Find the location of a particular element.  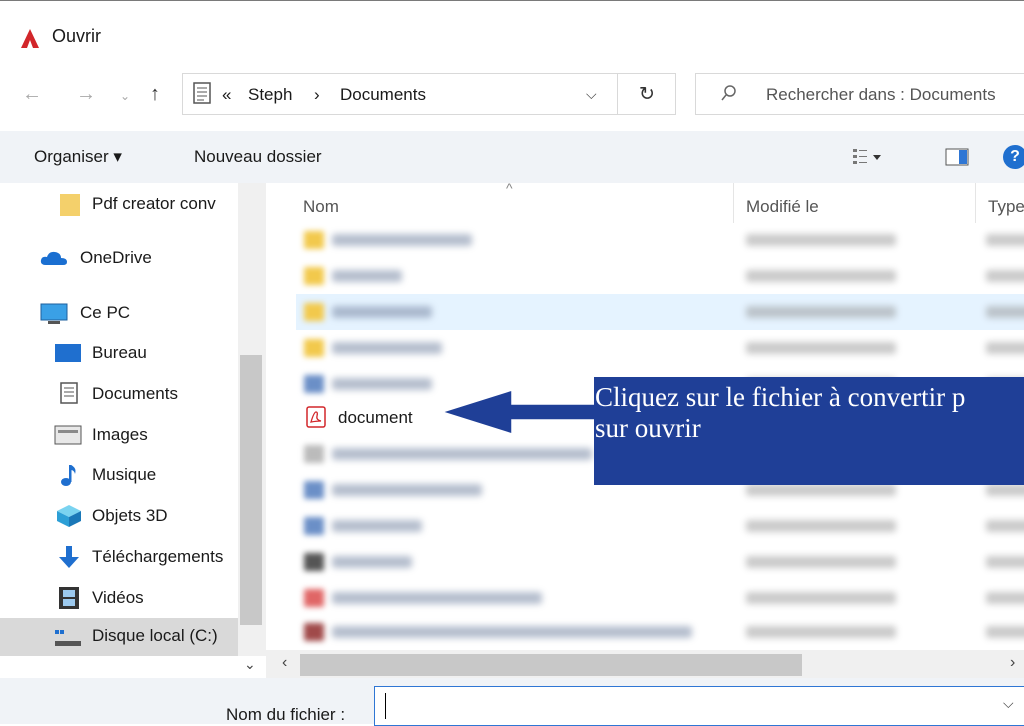

sidebar-item-label: Disque local (C:) is located at coordinates (155, 635).